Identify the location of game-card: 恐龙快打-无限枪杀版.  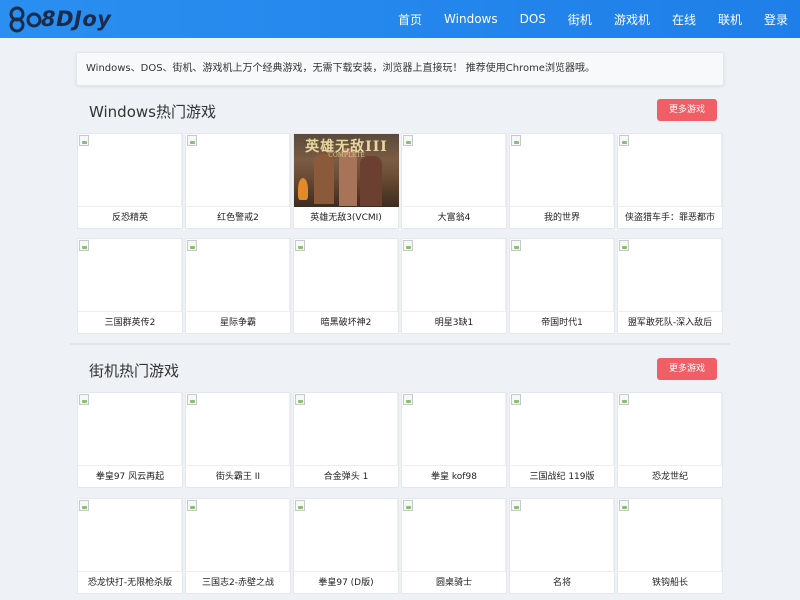
(130, 546).